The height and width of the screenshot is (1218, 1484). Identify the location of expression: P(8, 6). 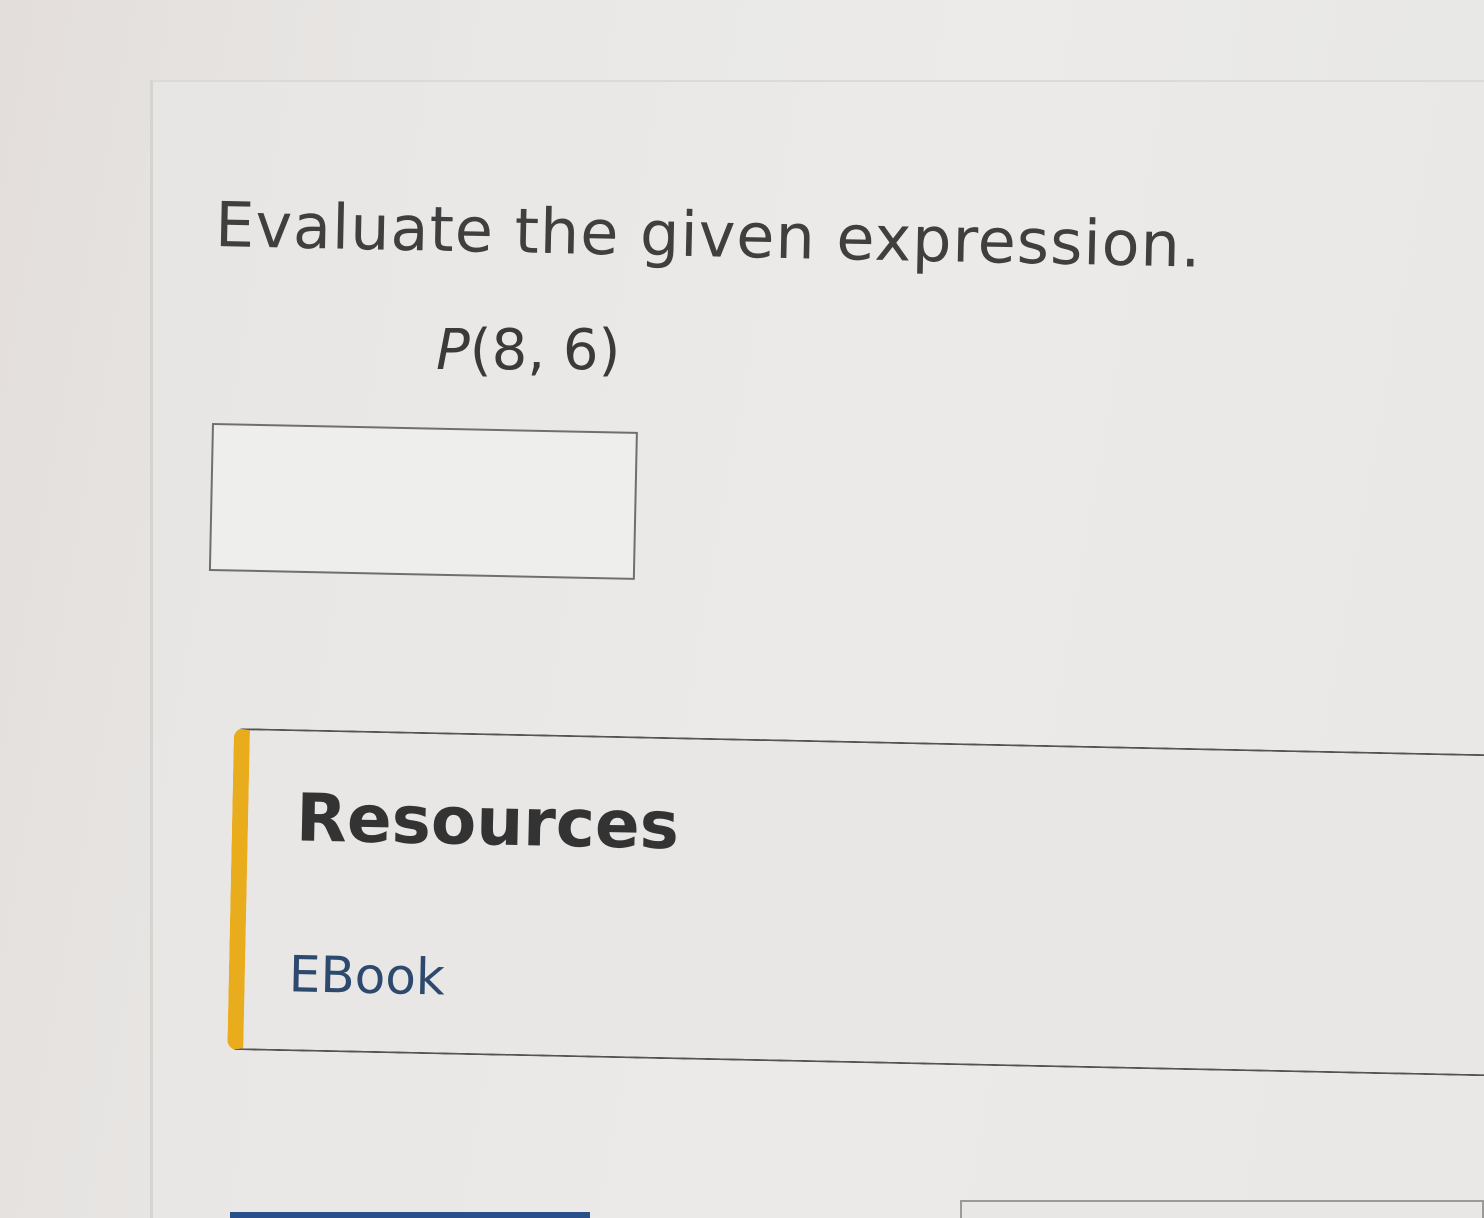
(528, 350).